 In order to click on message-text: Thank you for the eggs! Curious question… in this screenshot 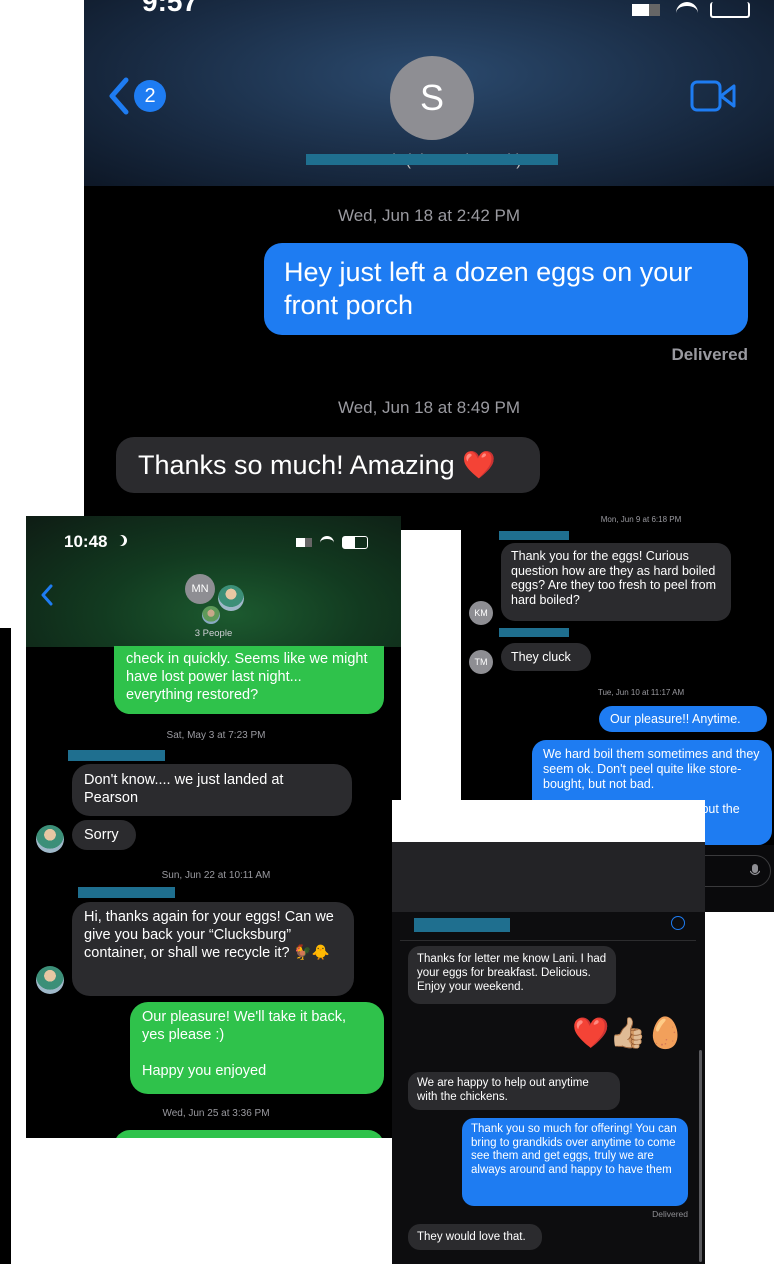, I will do `click(613, 578)`.